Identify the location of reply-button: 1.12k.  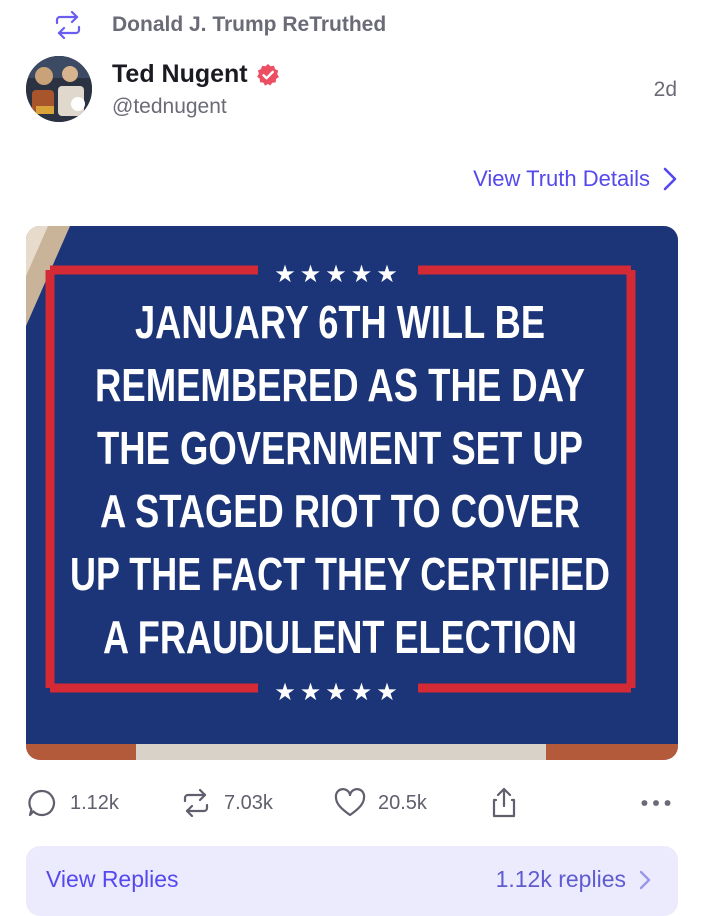
(72, 803).